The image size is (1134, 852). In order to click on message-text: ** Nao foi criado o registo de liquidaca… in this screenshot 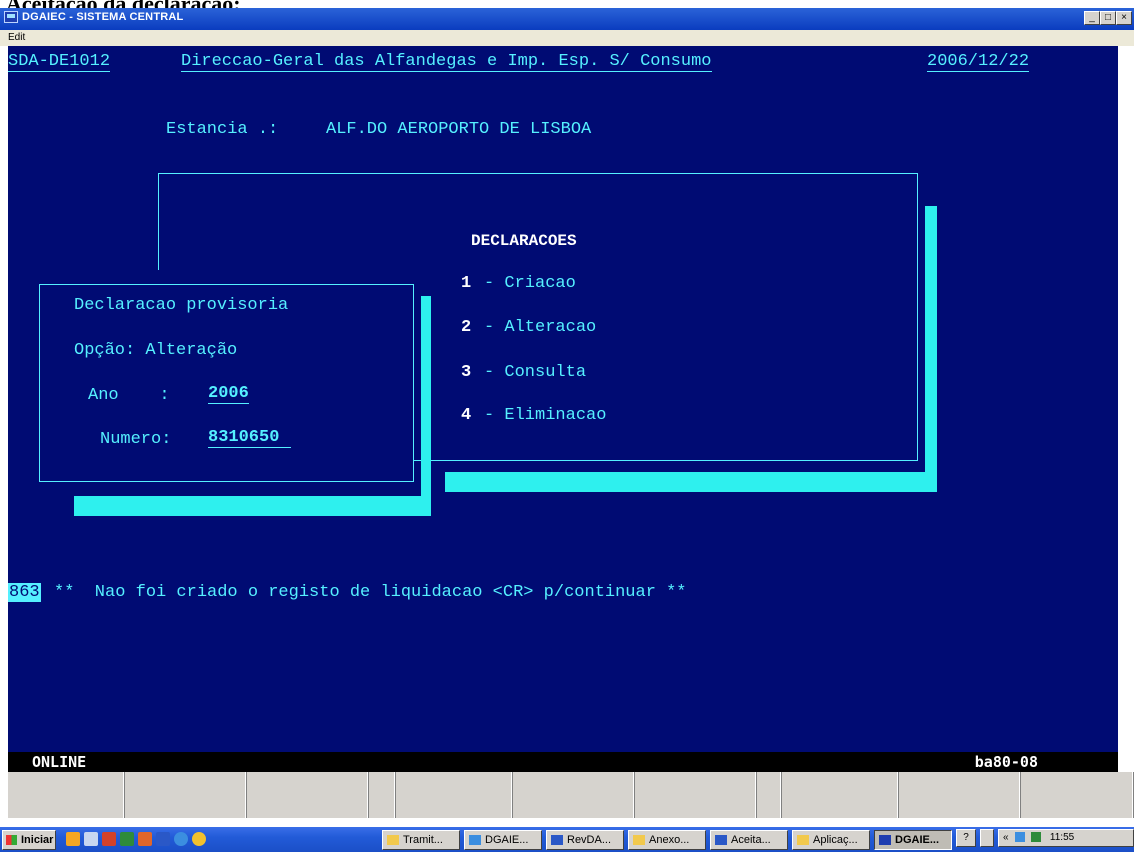, I will do `click(370, 592)`.